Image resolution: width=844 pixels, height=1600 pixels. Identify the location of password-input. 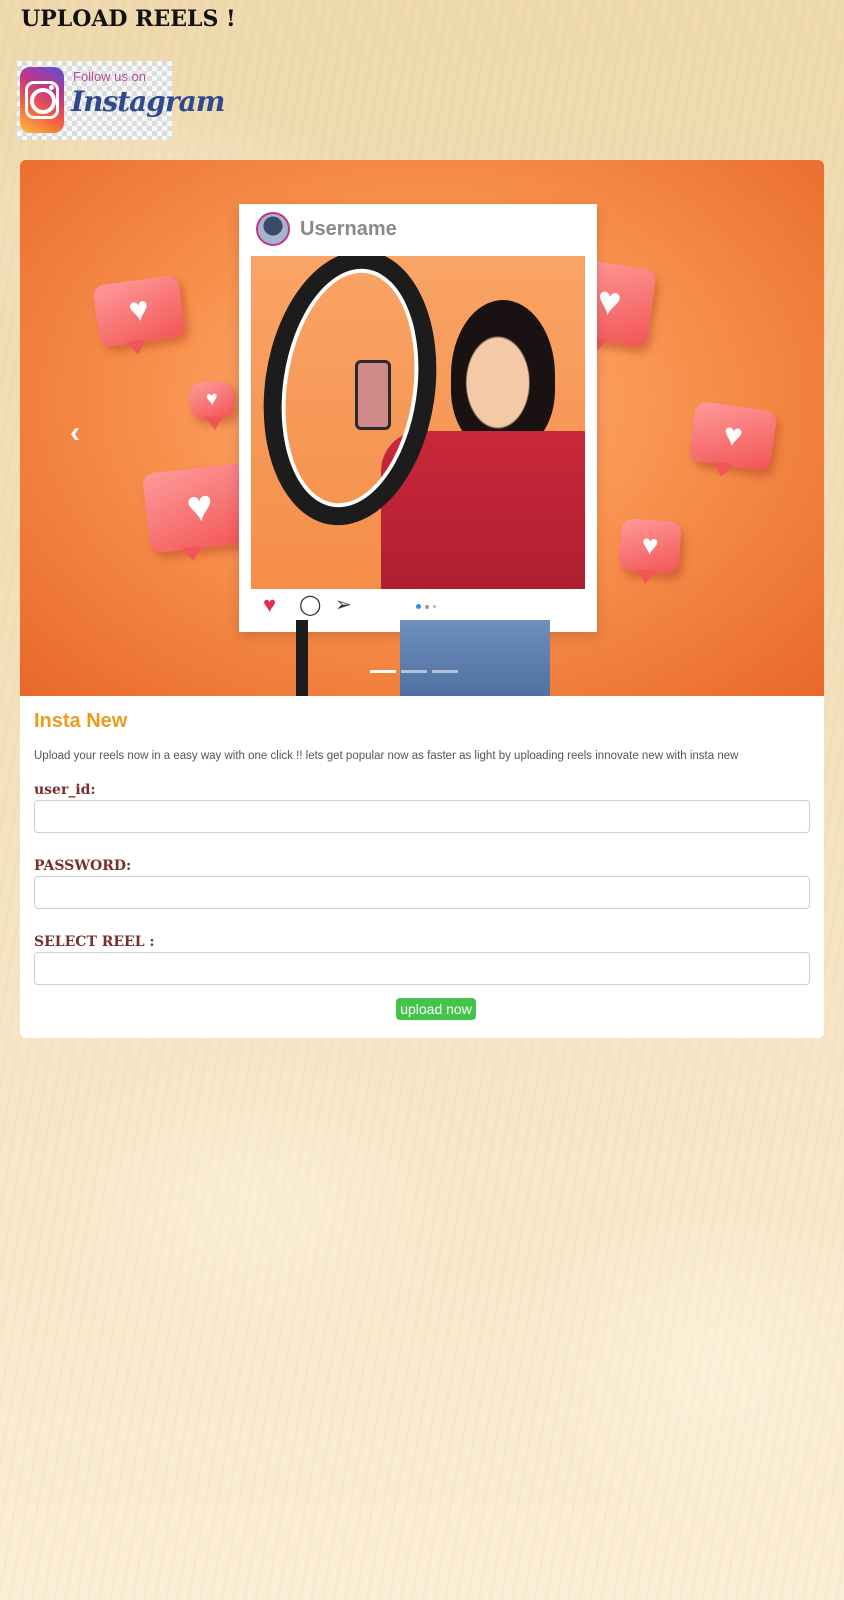
(422, 892).